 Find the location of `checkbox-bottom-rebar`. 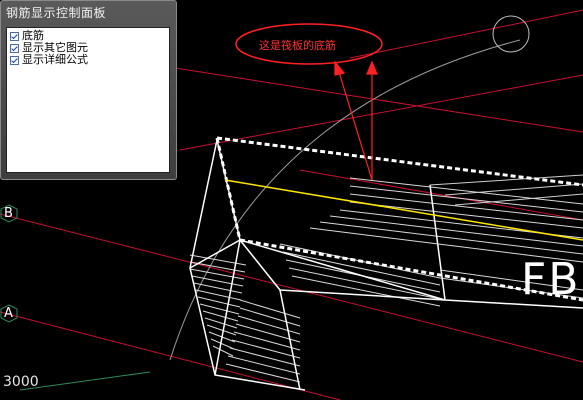

checkbox-bottom-rebar is located at coordinates (14, 36).